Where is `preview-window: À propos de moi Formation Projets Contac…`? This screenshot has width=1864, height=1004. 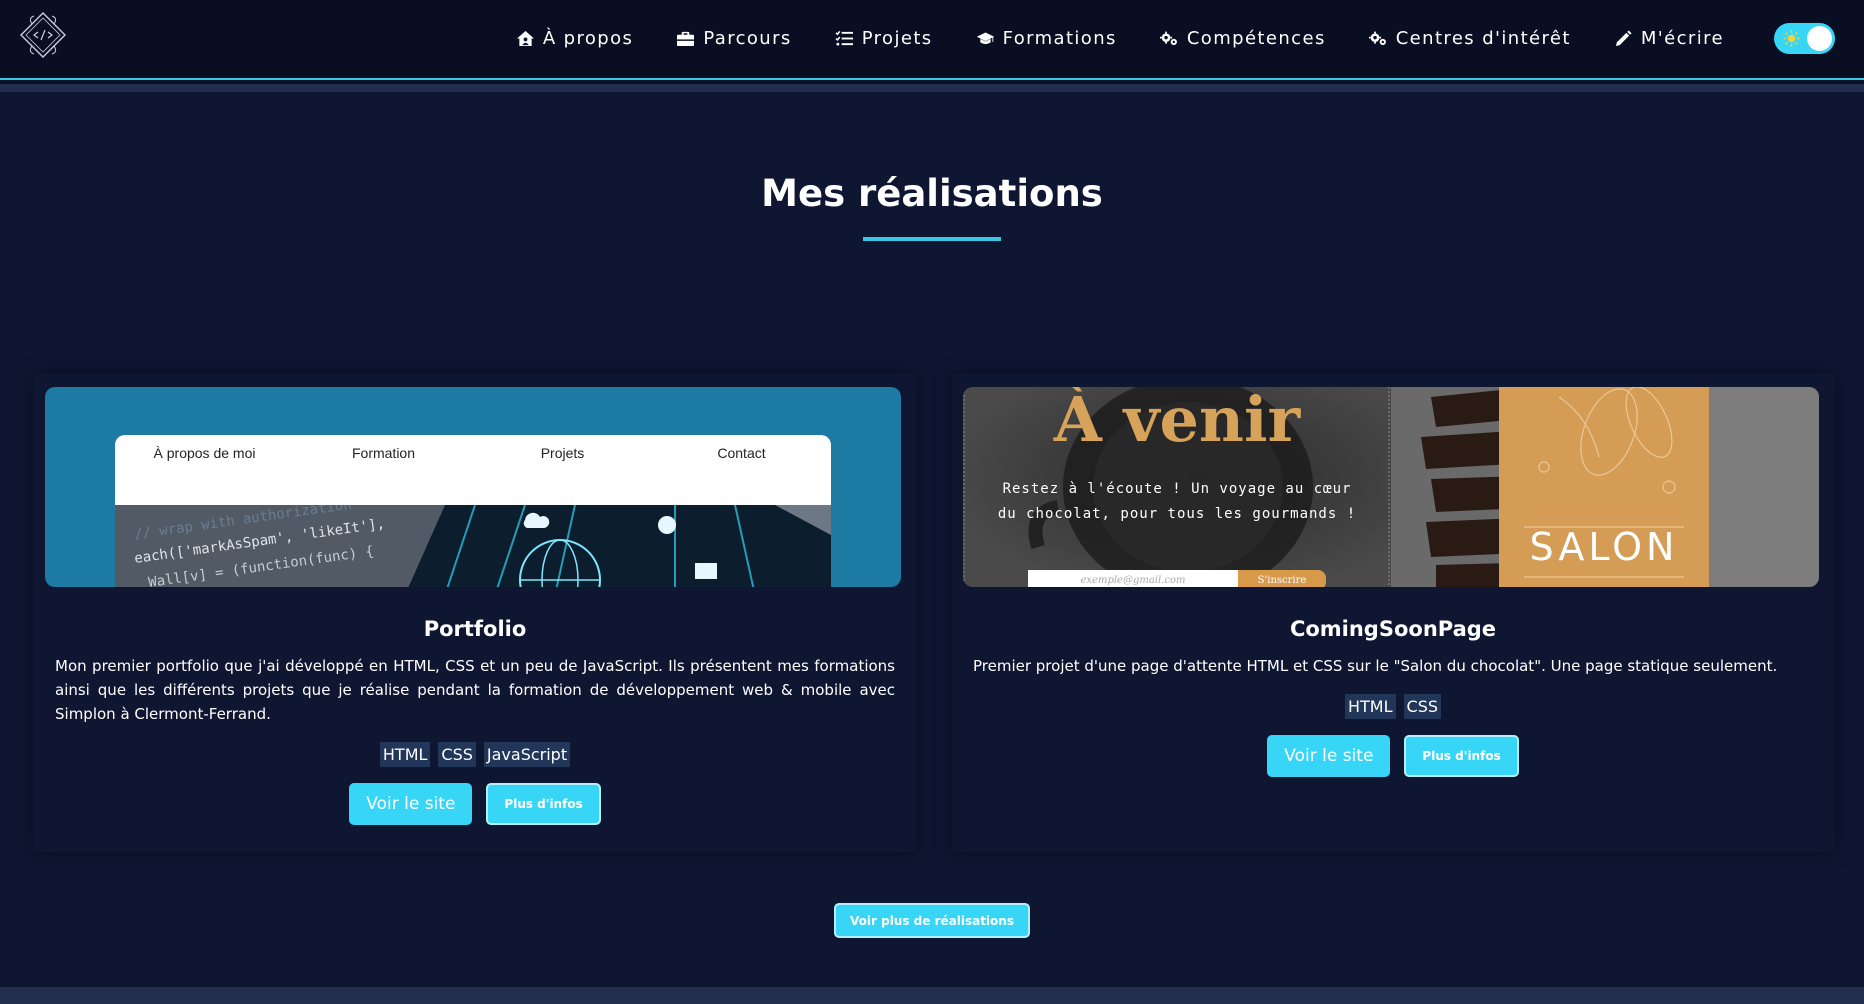
preview-window: À propos de moi Formation Projets Contac… is located at coordinates (473, 511).